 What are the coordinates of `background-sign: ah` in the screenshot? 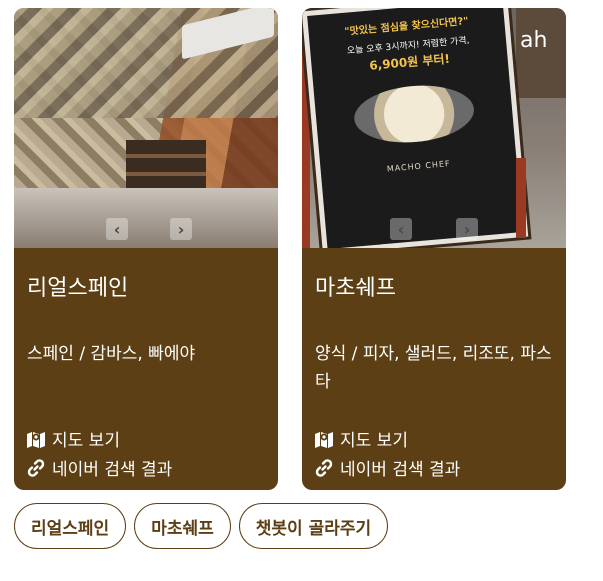 It's located at (541, 53).